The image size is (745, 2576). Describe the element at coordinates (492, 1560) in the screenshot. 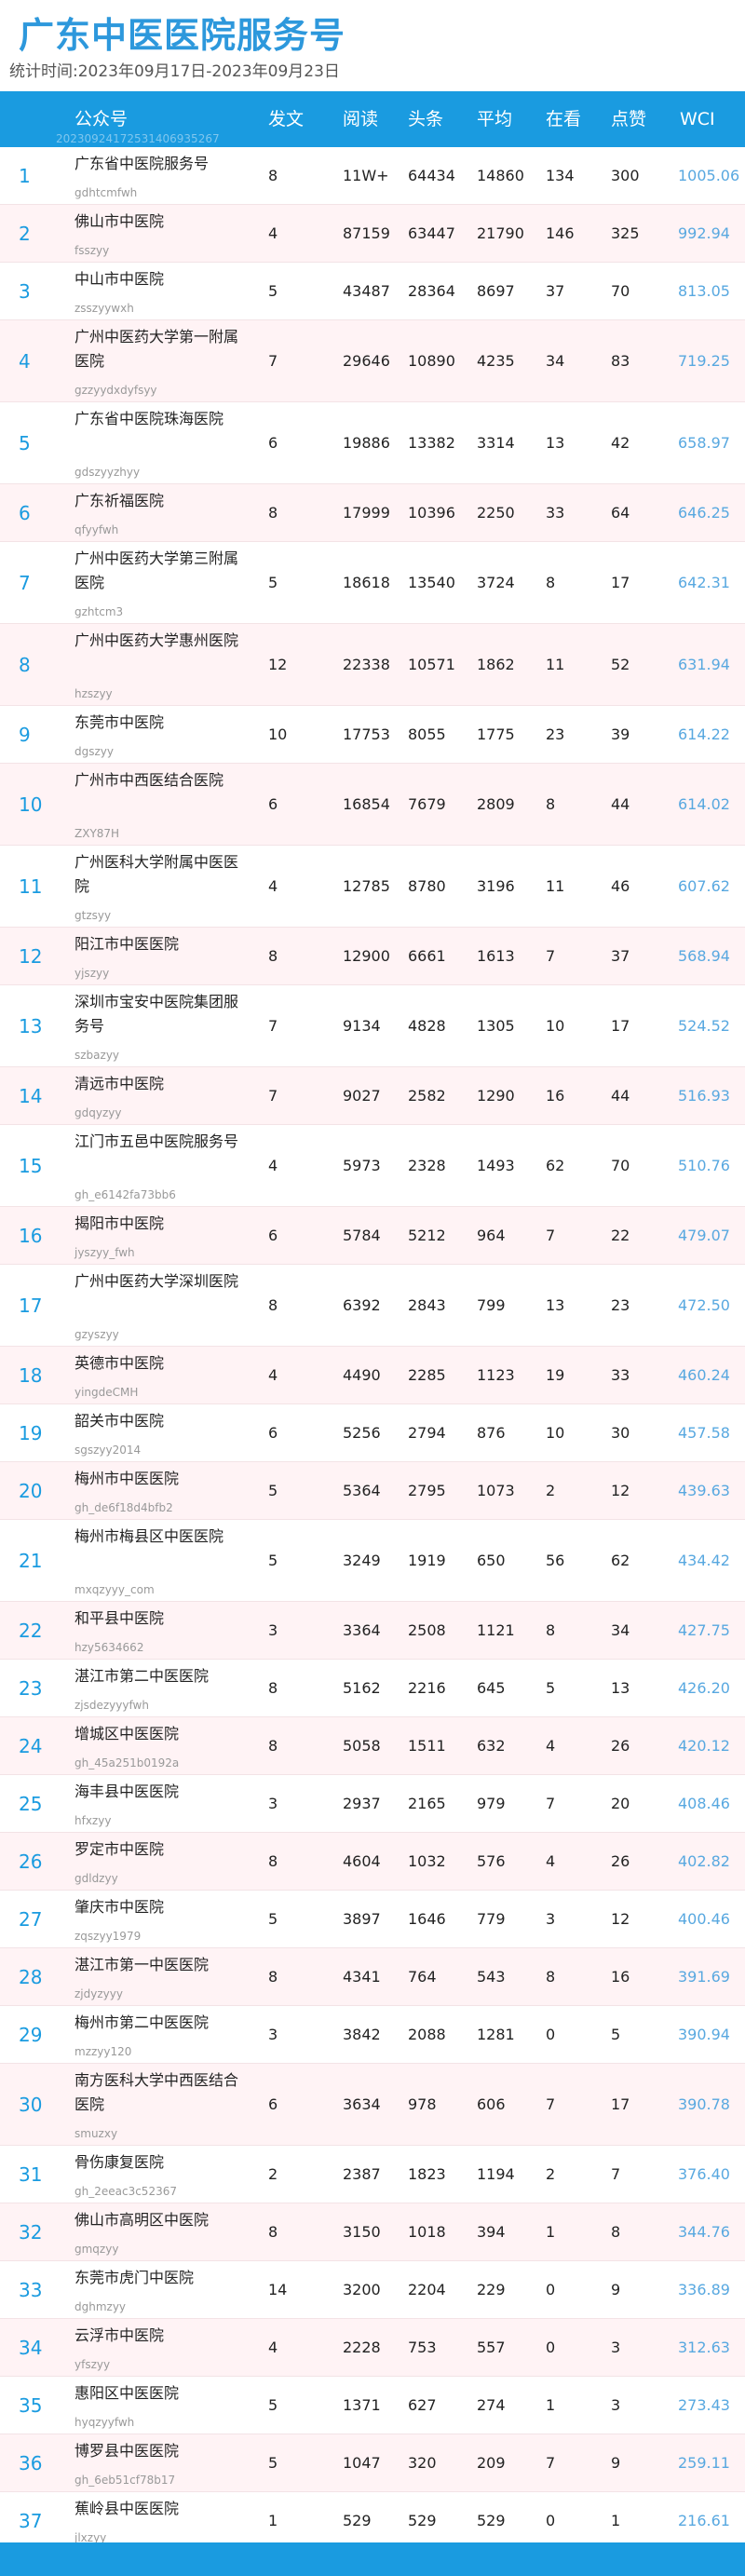

I see `cell-average: 650` at that location.